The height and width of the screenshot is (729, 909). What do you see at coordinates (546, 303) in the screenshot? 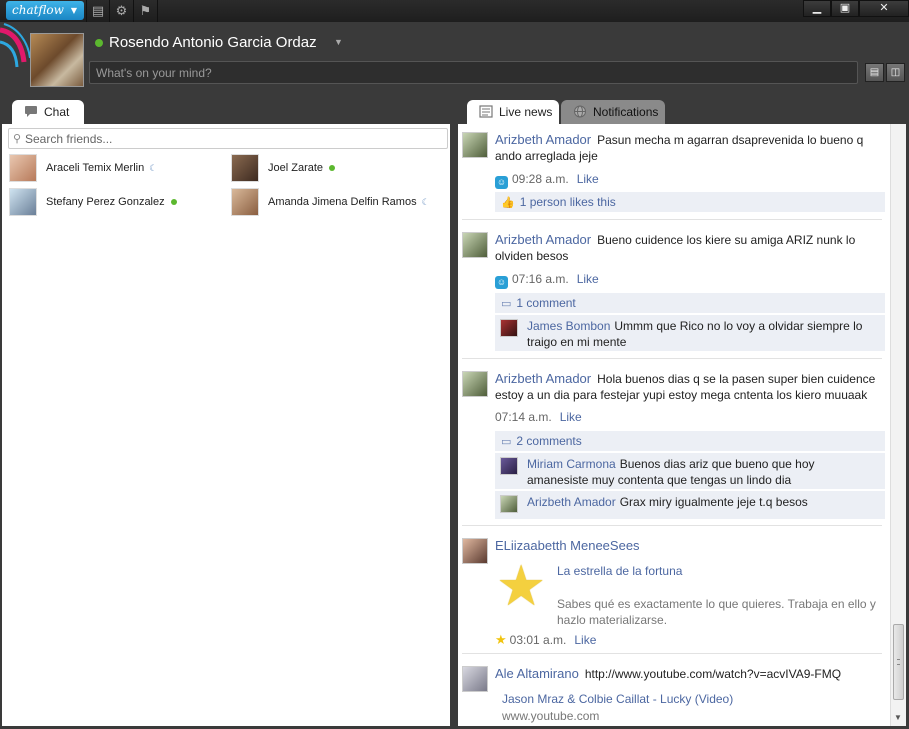
I see `comments-count: 1 comment` at bounding box center [546, 303].